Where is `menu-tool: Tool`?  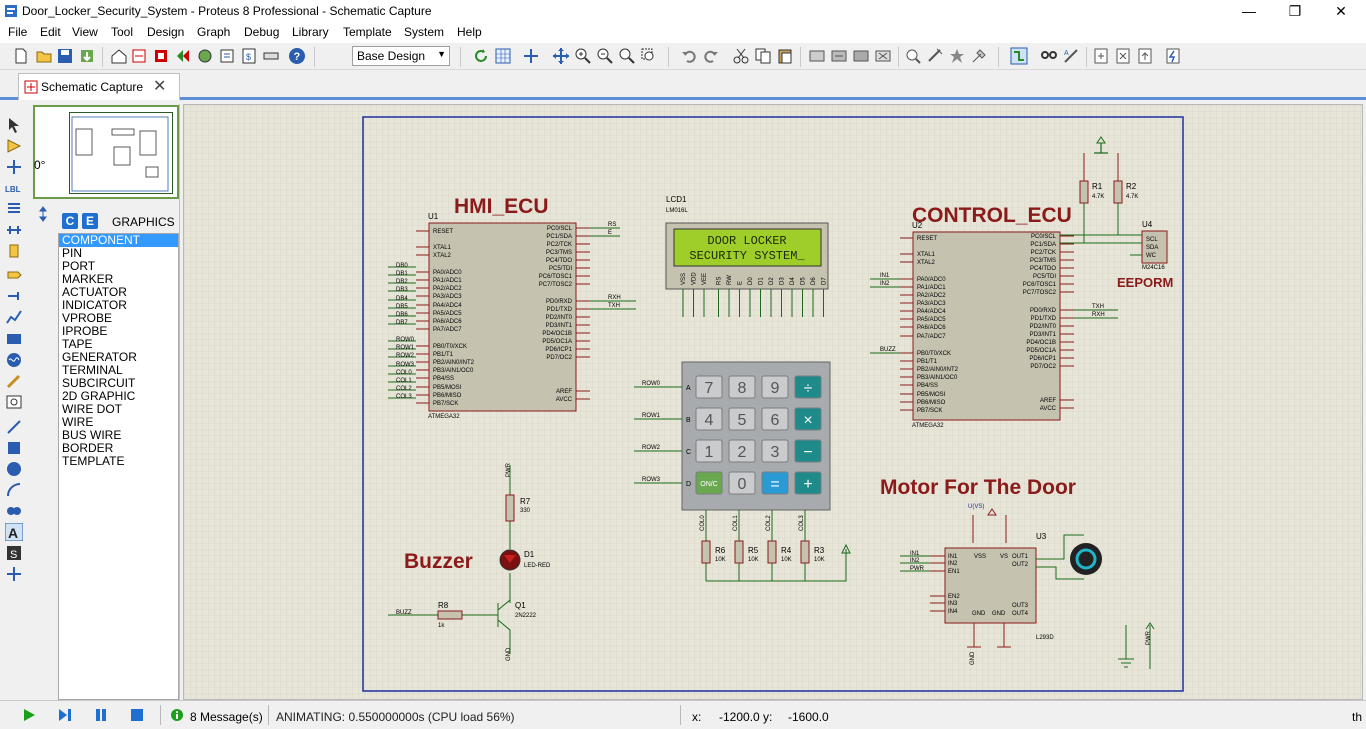
menu-tool: Tool is located at coordinates (122, 32).